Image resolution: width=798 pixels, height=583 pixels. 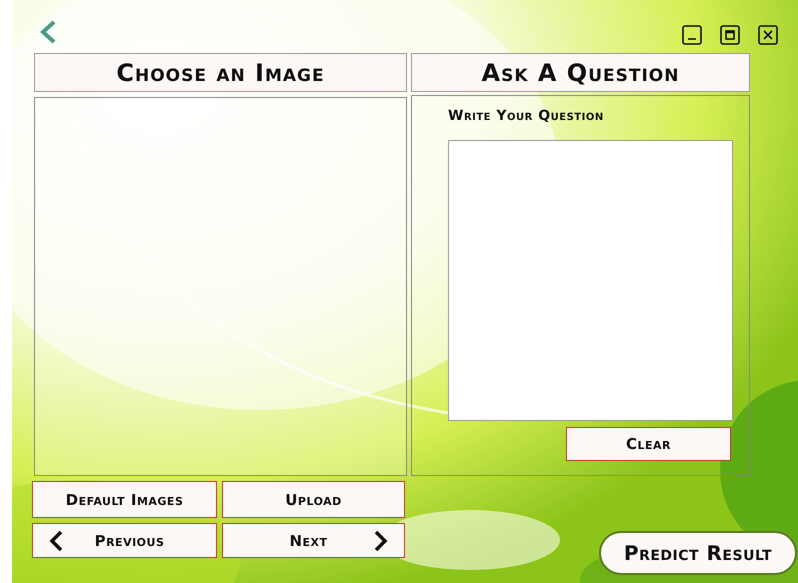 What do you see at coordinates (124, 499) in the screenshot?
I see `nav-button: Default Images` at bounding box center [124, 499].